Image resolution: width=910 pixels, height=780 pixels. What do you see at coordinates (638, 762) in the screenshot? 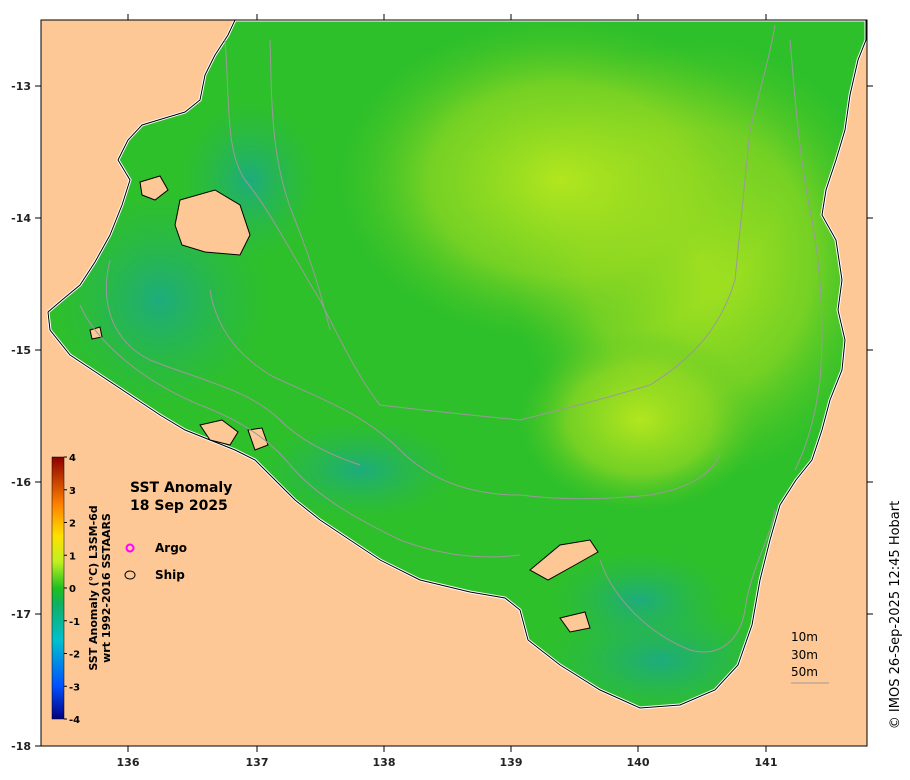
I see `lon-tick-label: 140` at bounding box center [638, 762].